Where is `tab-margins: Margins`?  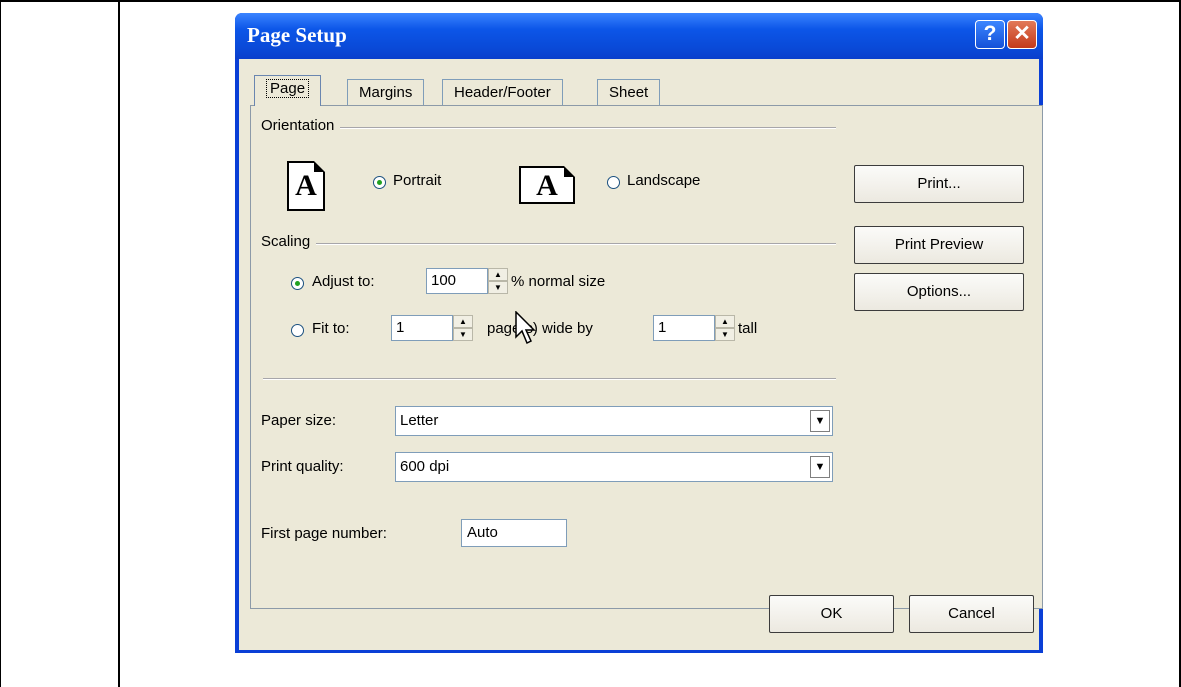
tab-margins: Margins is located at coordinates (386, 92).